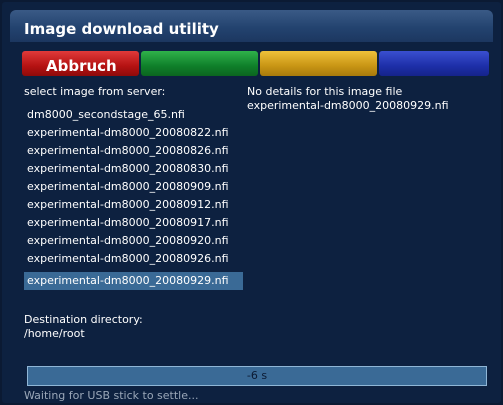 Image resolution: width=503 pixels, height=405 pixels. I want to click on green-button, so click(199, 63).